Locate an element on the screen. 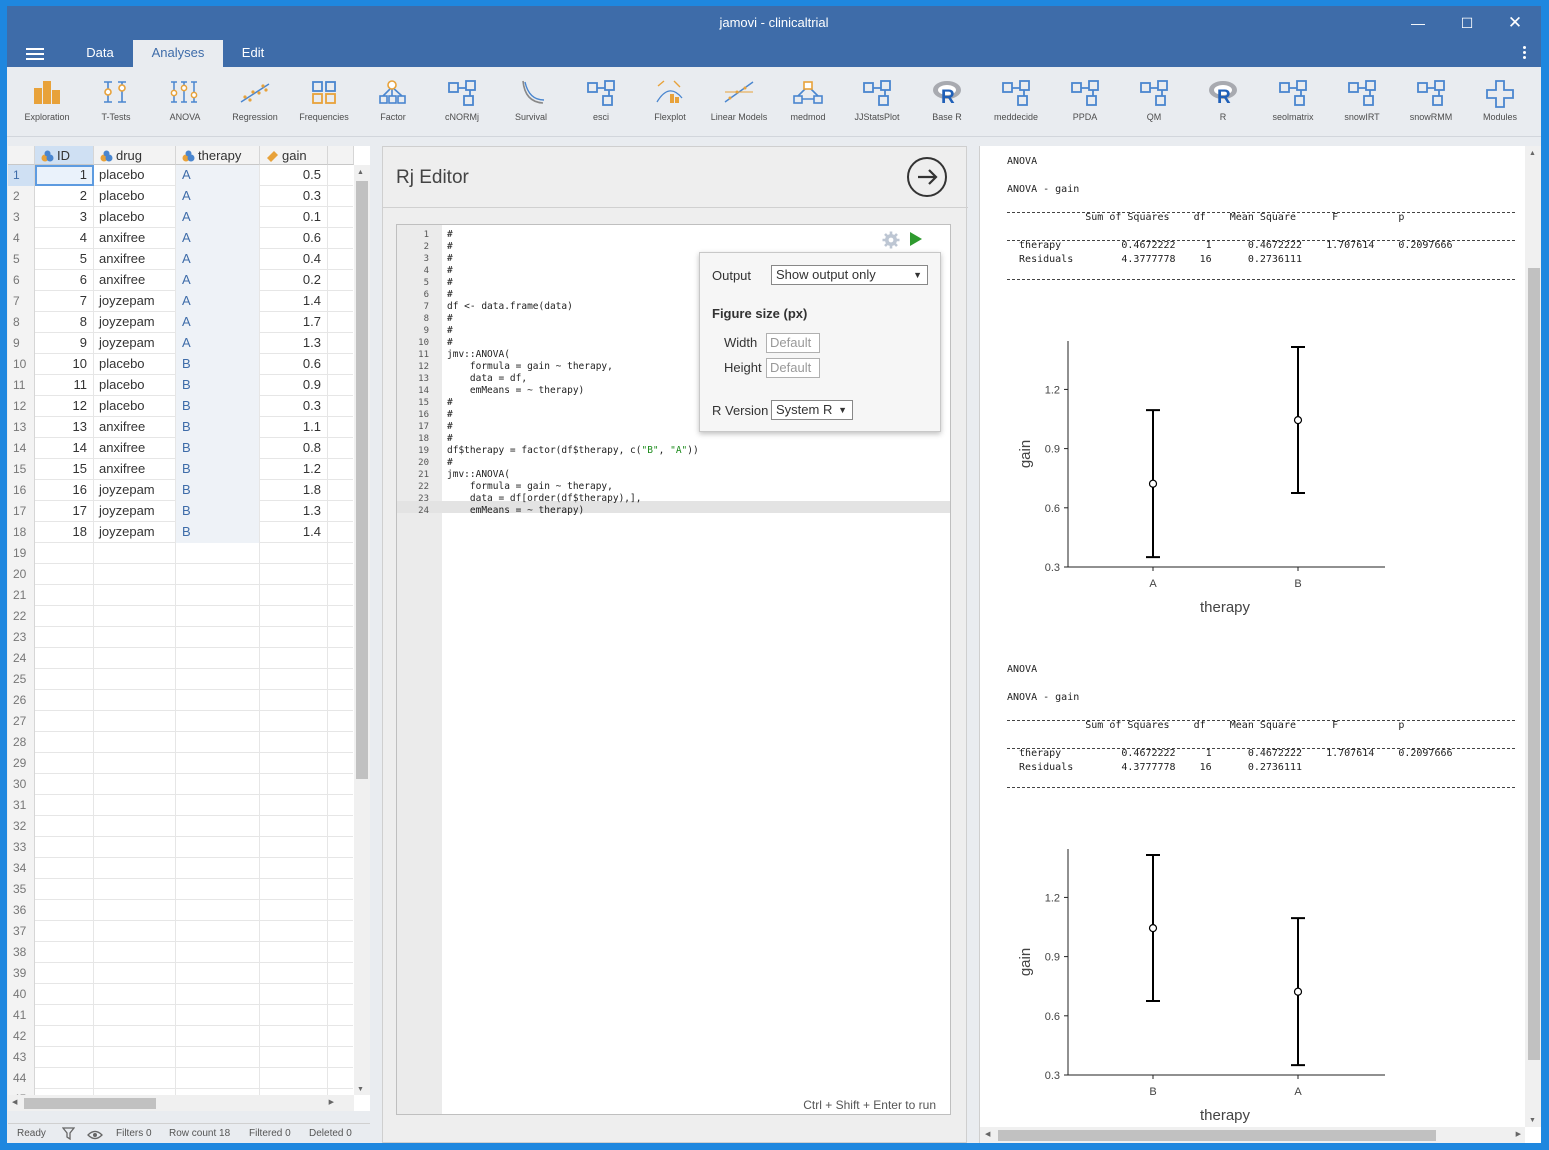 Image resolution: width=1549 pixels, height=1150 pixels. row-number: 14 is located at coordinates (21, 448).